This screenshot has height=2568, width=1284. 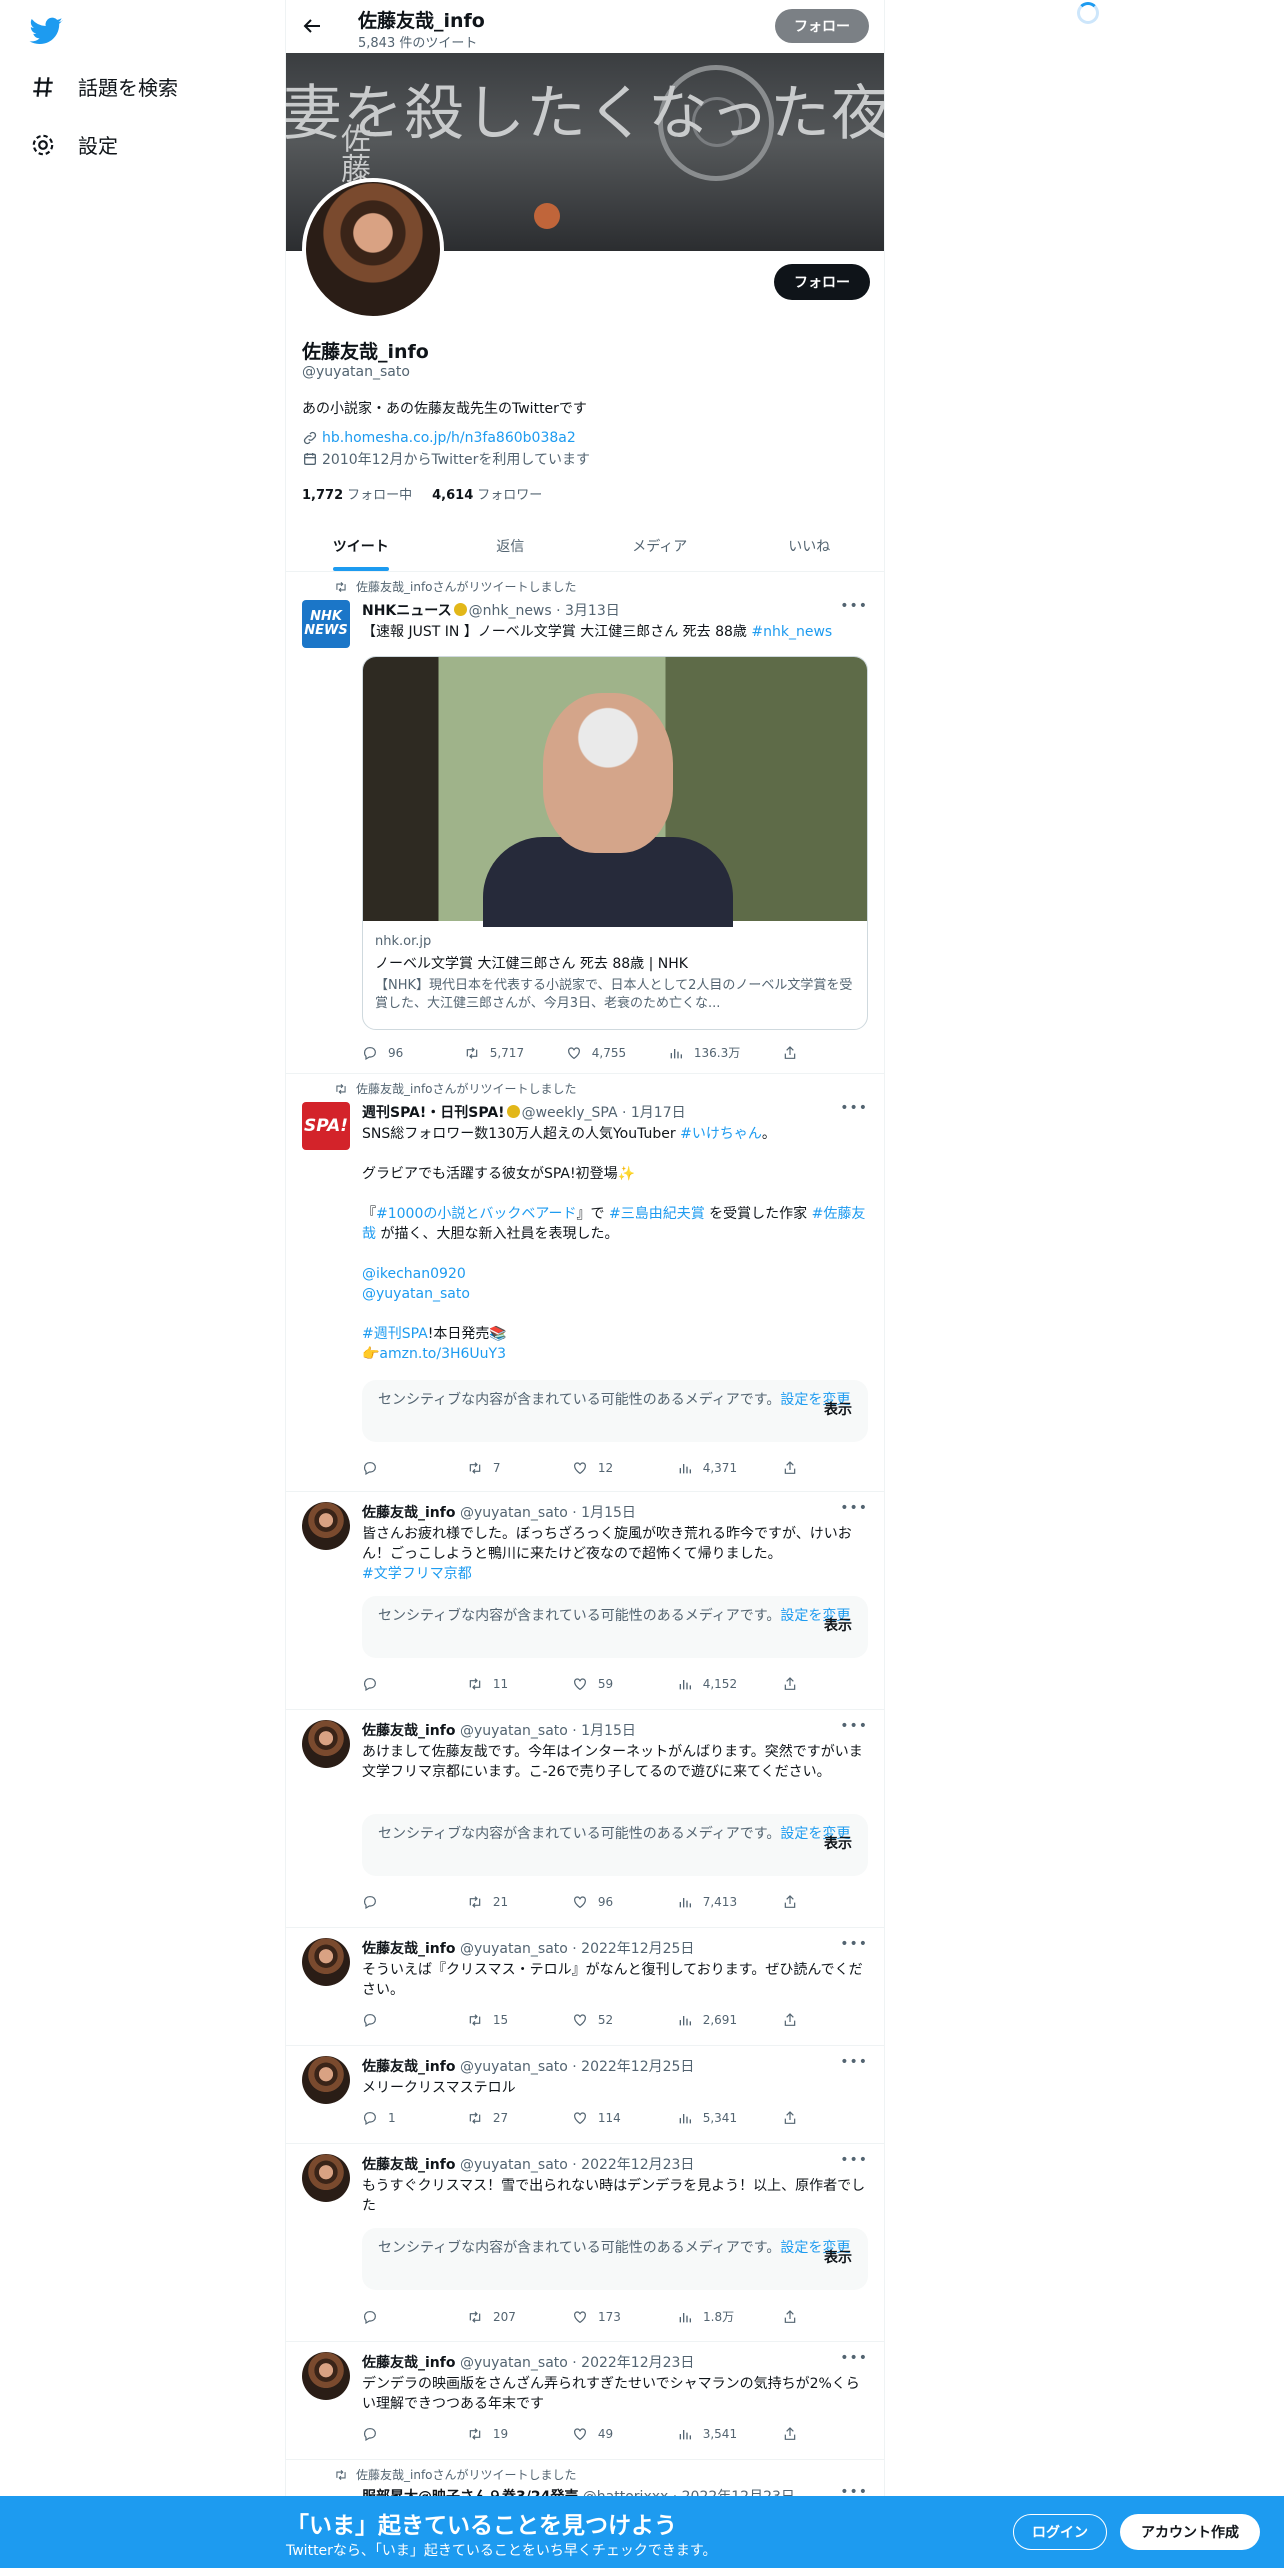 What do you see at coordinates (361, 545) in the screenshot?
I see `tab-tweets: ツイート` at bounding box center [361, 545].